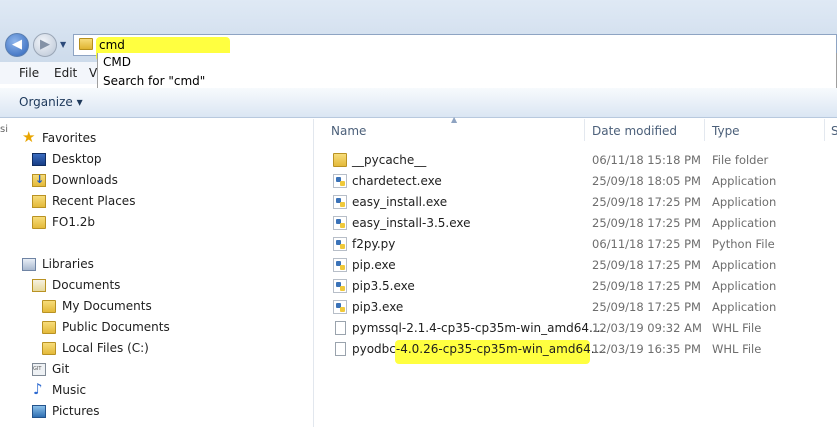 The image size is (837, 427). I want to click on suggestion-cmd: CMD, so click(117, 62).